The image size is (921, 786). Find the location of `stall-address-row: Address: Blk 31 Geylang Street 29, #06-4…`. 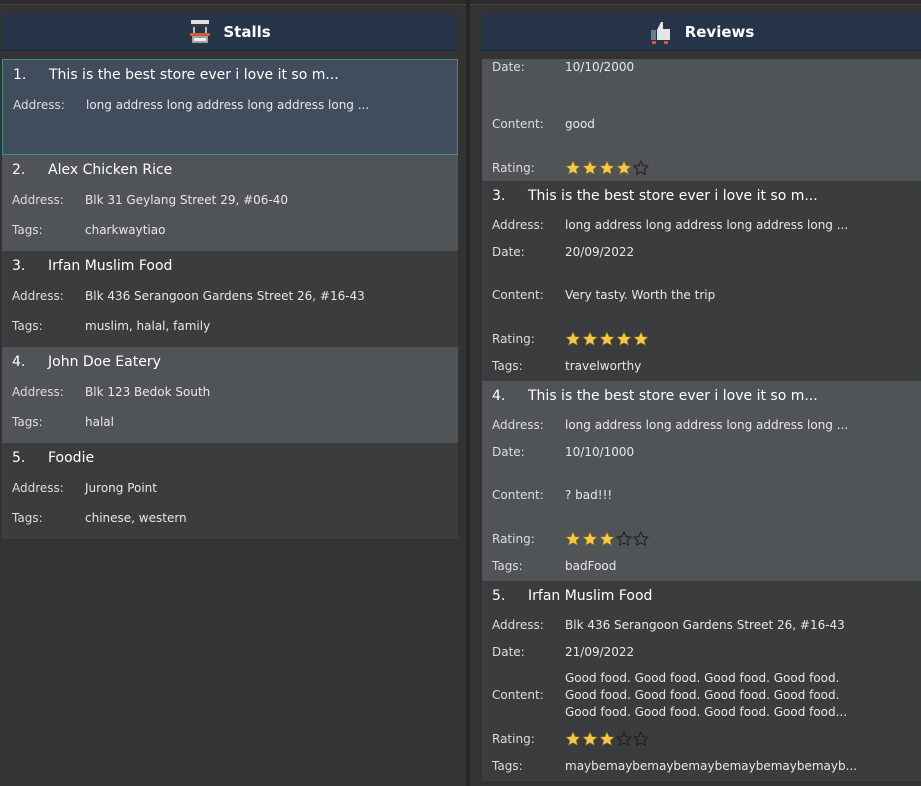

stall-address-row: Address: Blk 31 Geylang Street 29, #06-4… is located at coordinates (230, 200).